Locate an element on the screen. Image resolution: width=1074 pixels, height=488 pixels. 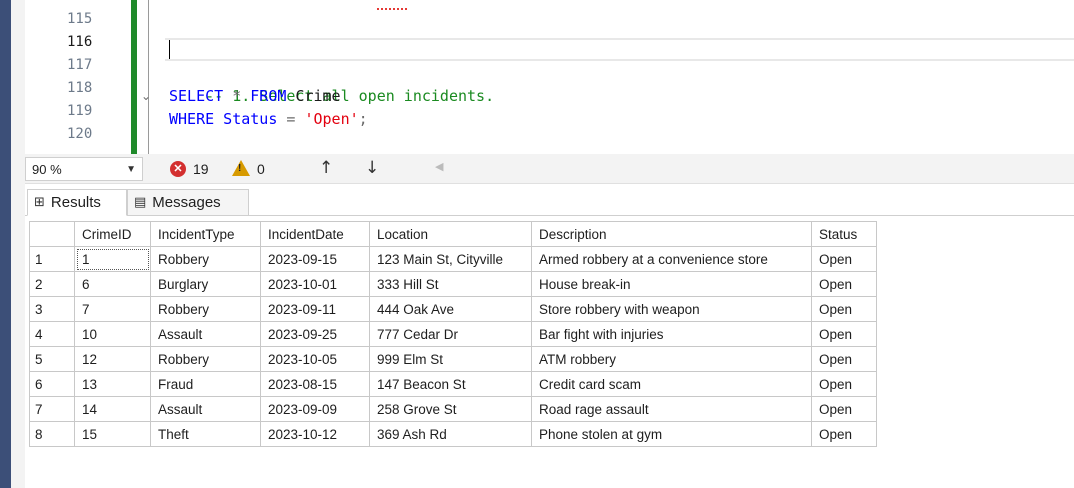
tab-results-label: Results is located at coordinates (75, 202).